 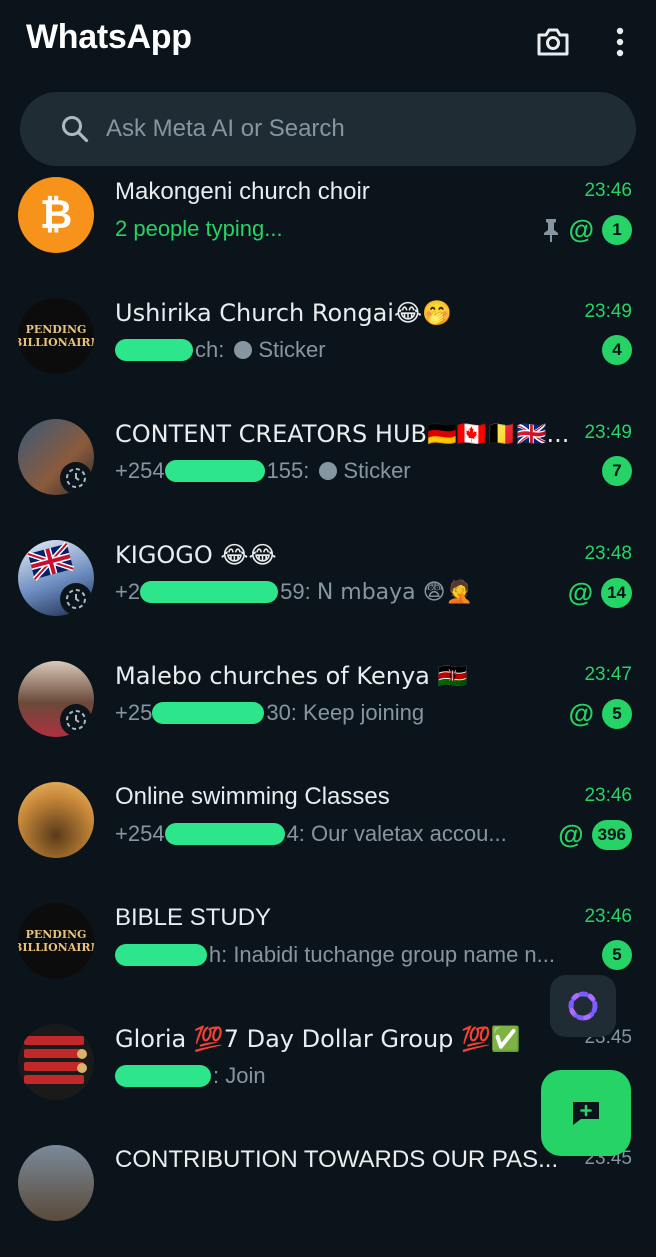 What do you see at coordinates (283, 313) in the screenshot?
I see `chat-name: Ushirika Church Rongai😂🤭` at bounding box center [283, 313].